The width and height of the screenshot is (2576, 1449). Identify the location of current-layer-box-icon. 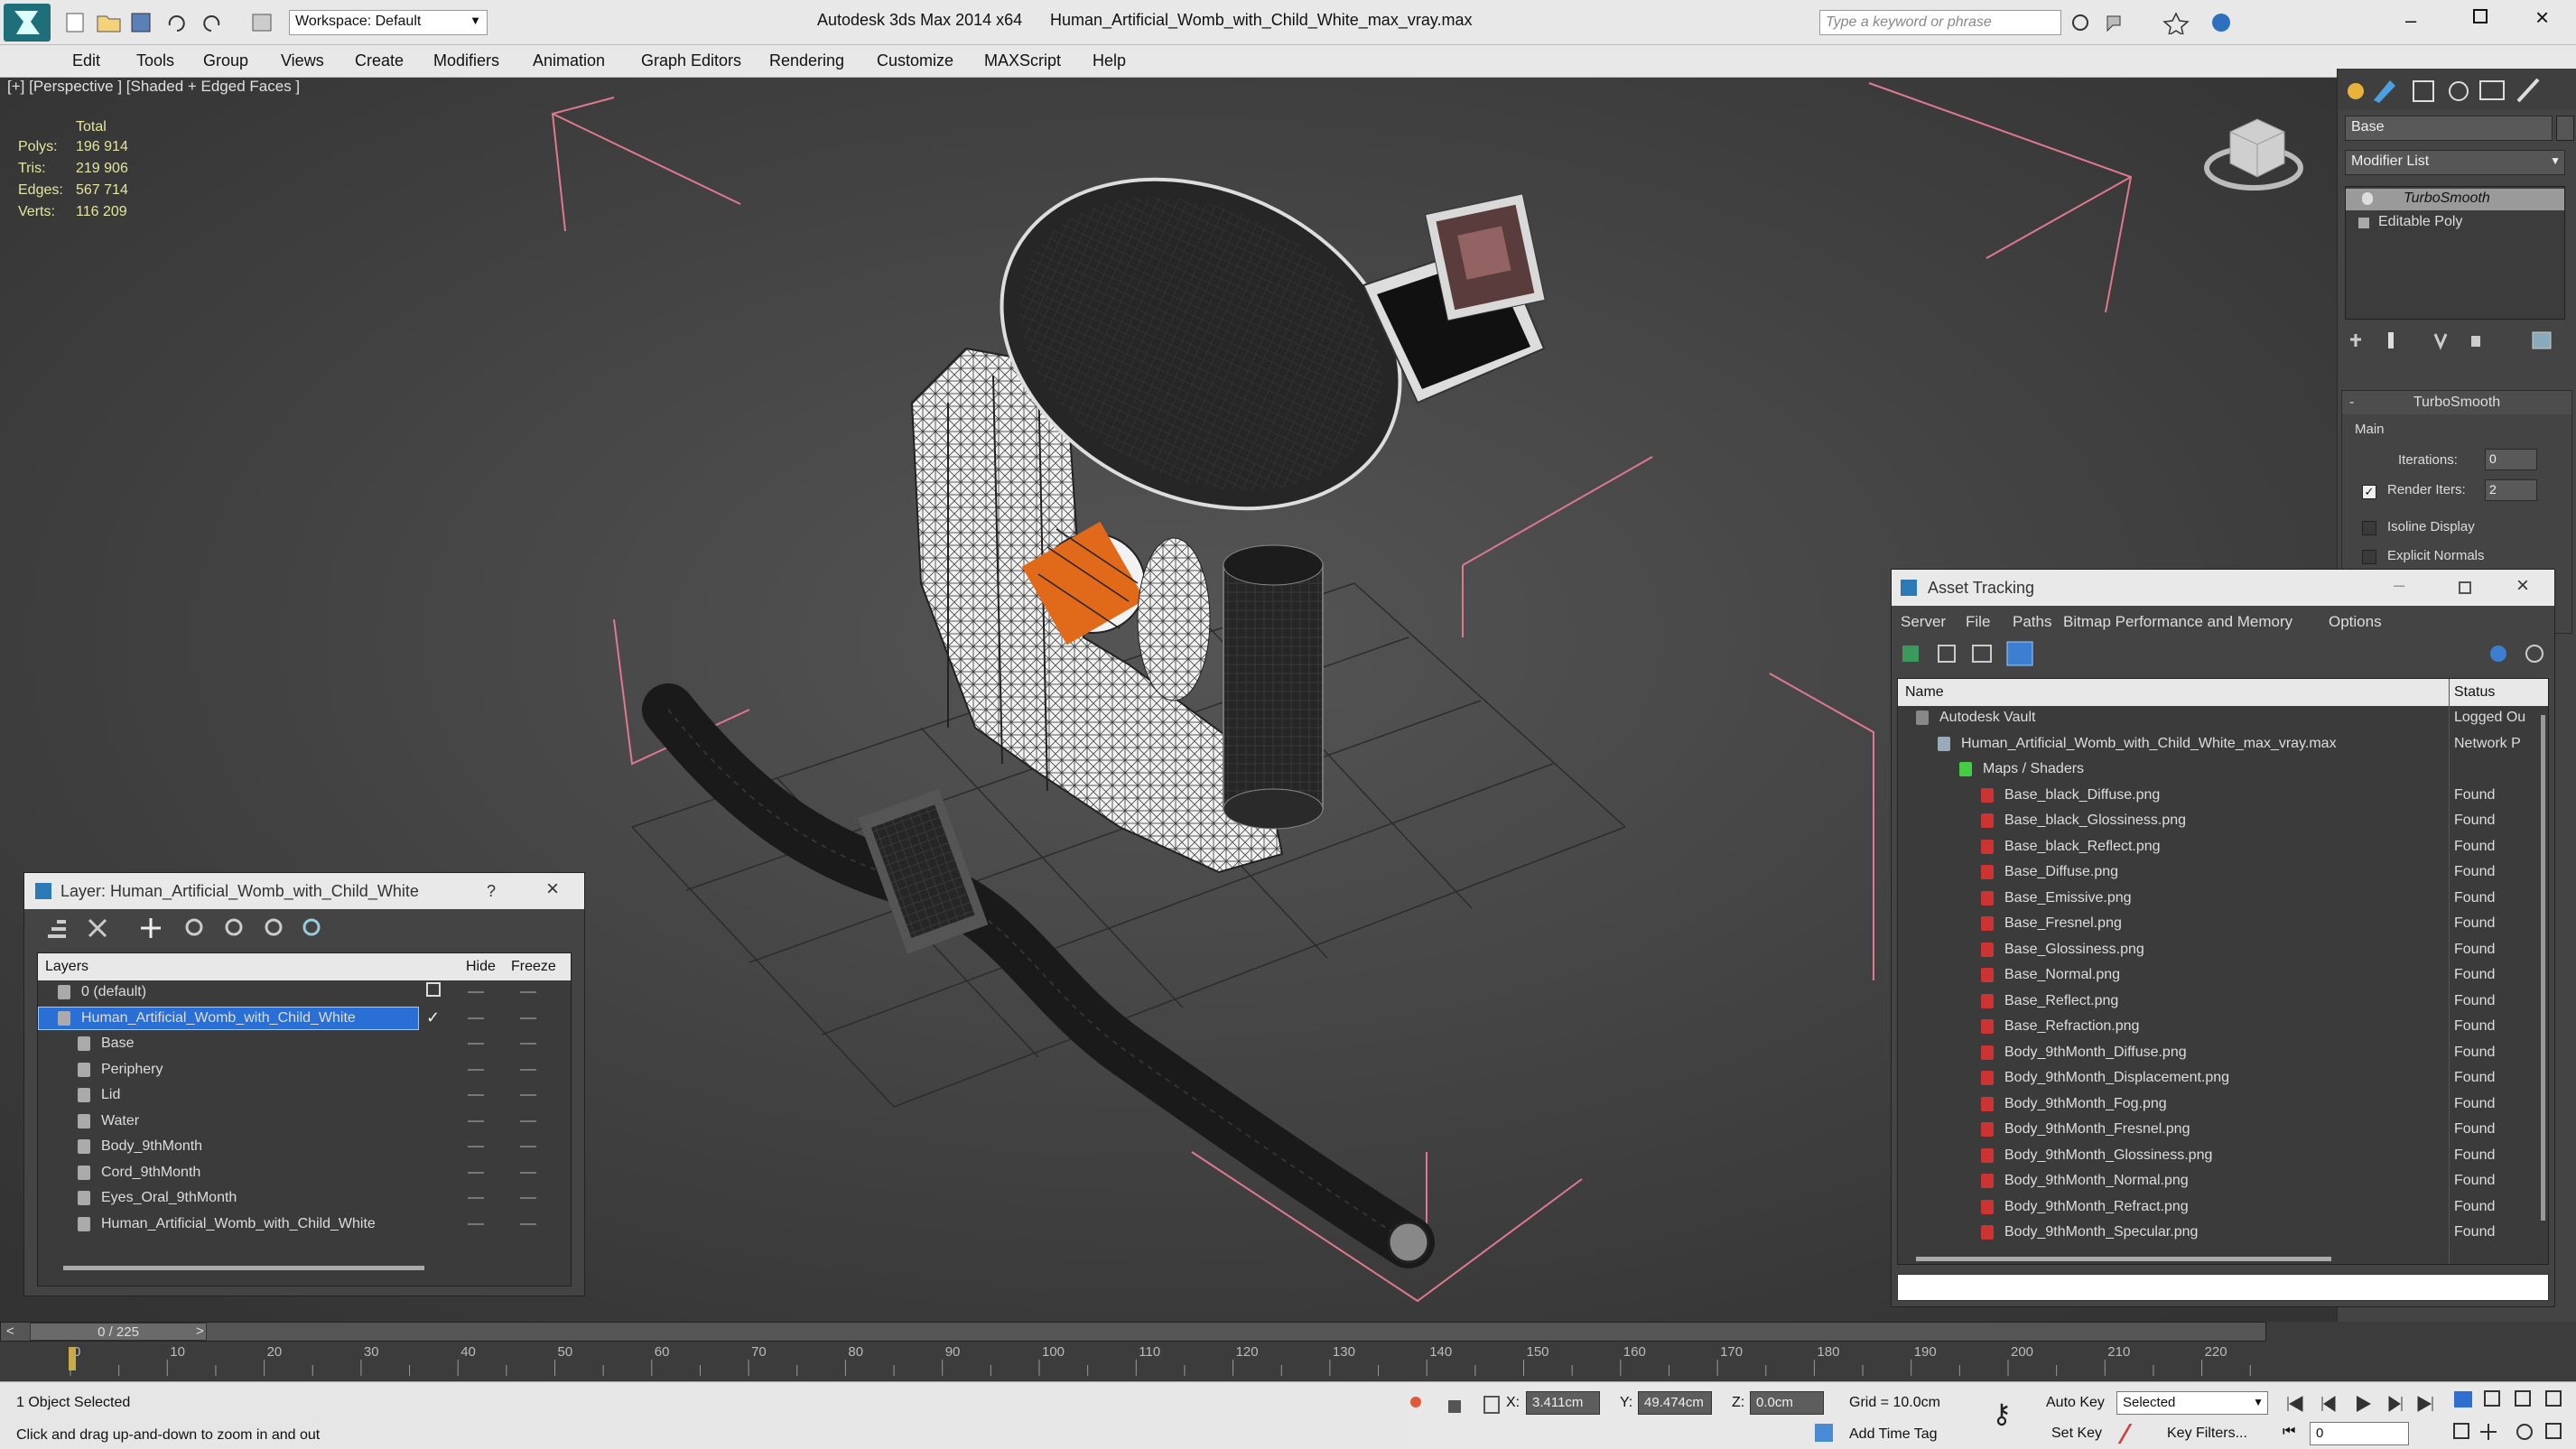
(433, 989).